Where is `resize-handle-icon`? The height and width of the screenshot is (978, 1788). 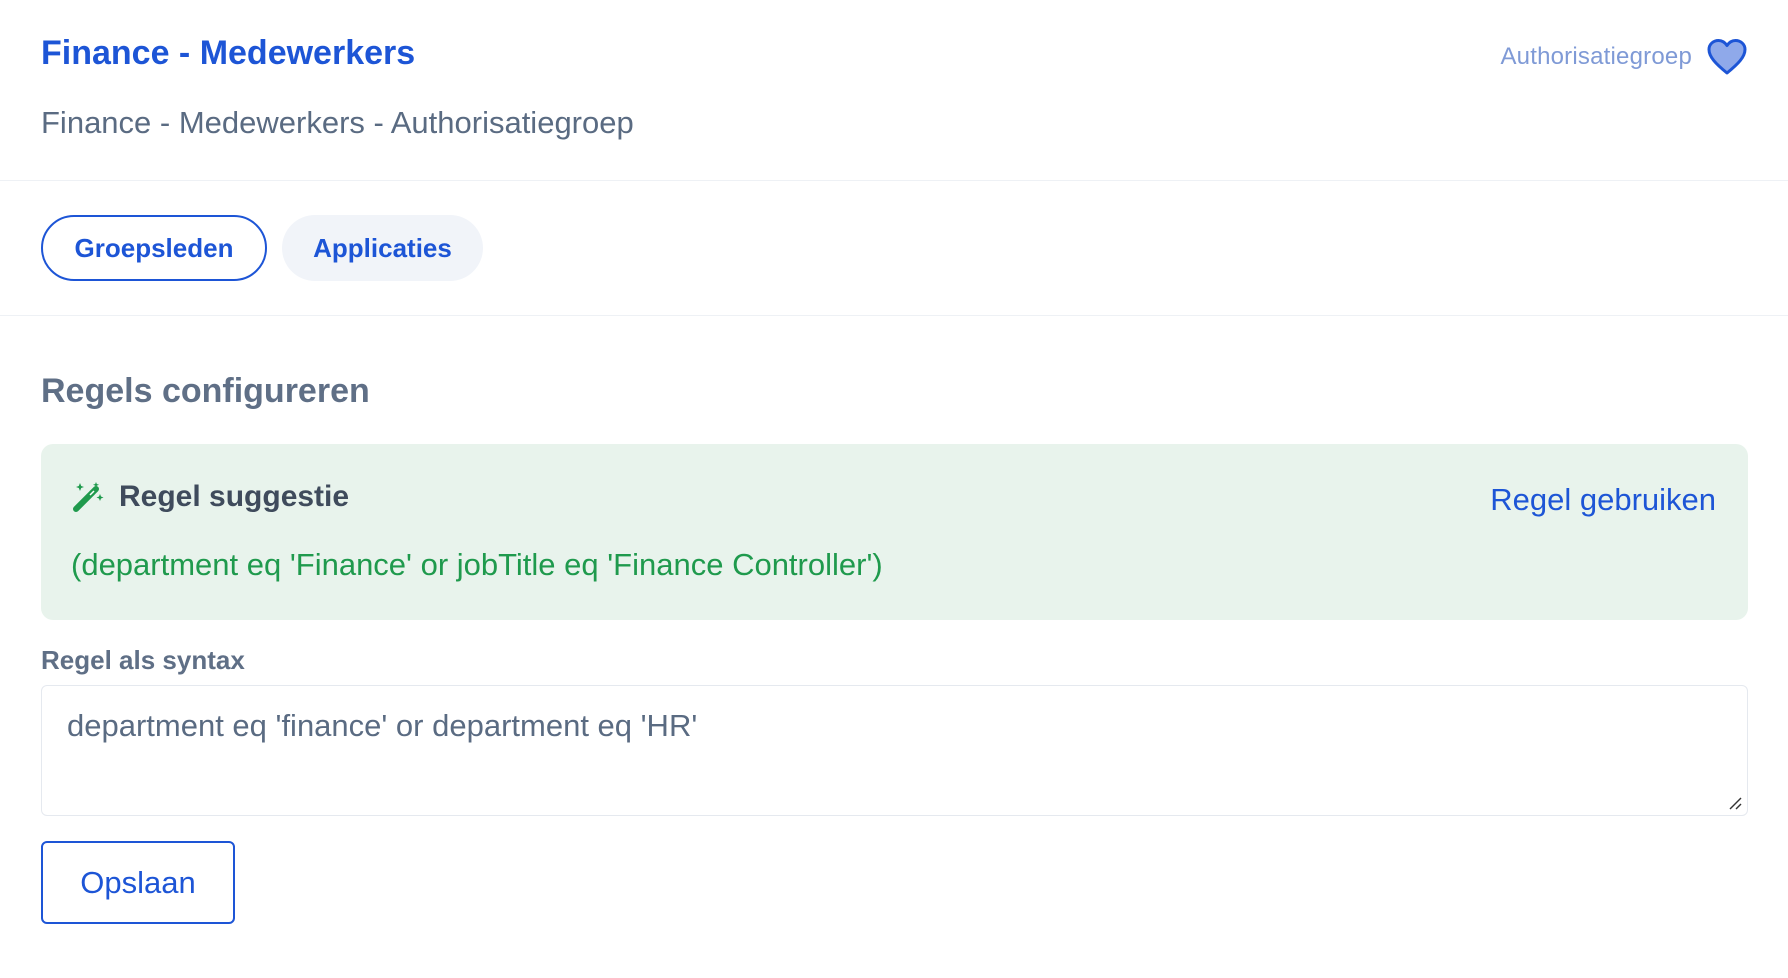 resize-handle-icon is located at coordinates (1735, 803).